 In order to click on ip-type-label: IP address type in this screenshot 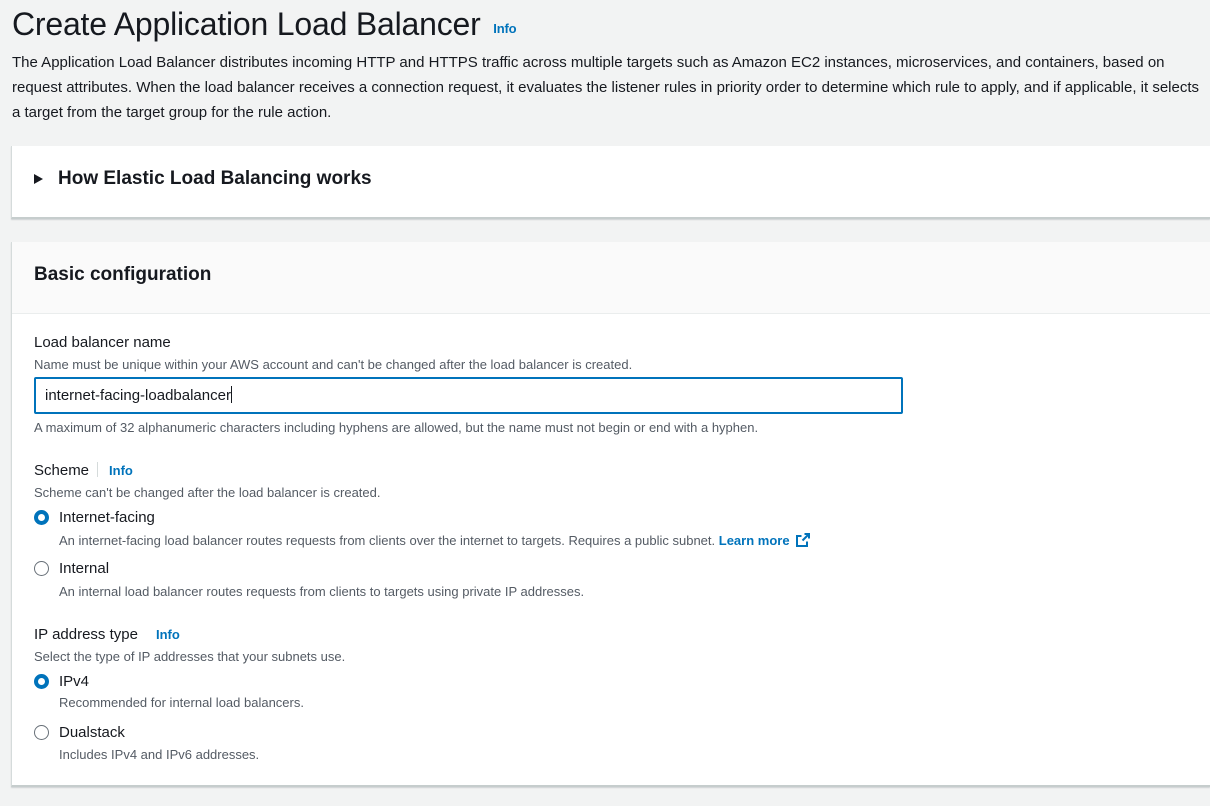, I will do `click(86, 634)`.